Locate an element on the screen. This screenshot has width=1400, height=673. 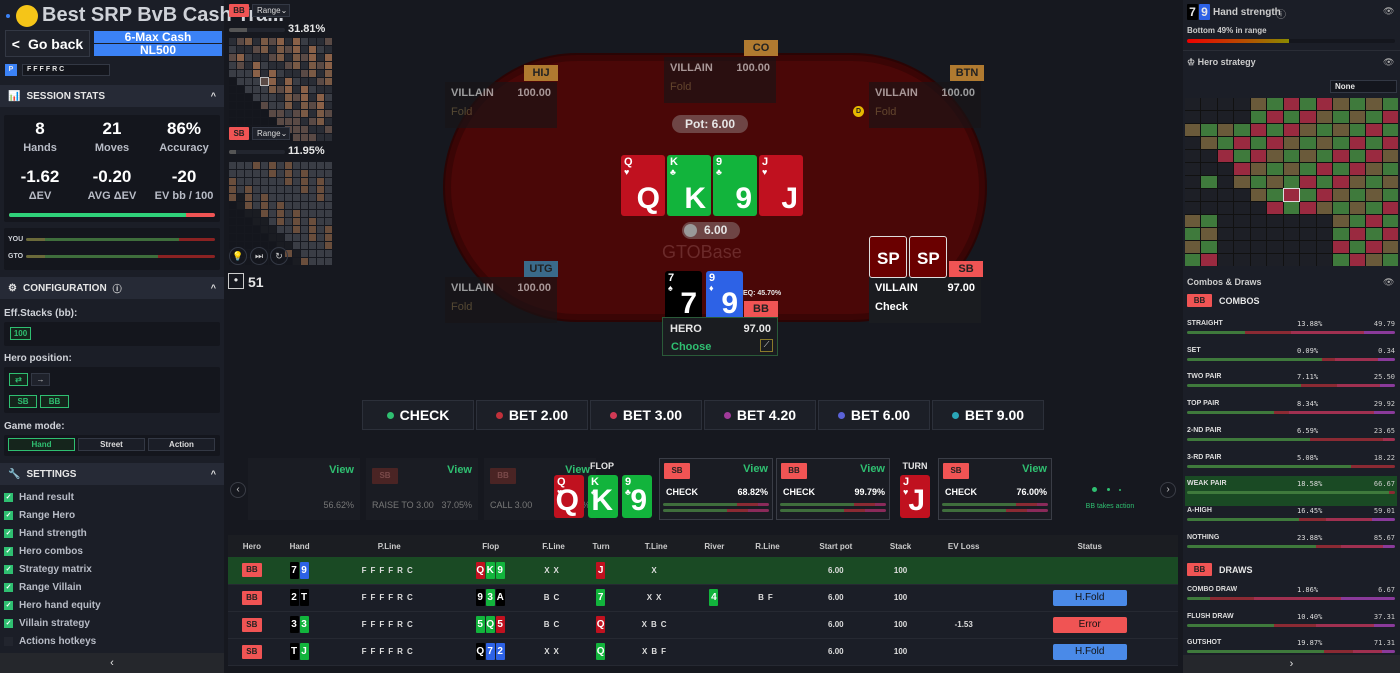
action-bet-9-00: BET 9.00 is located at coordinates (988, 415).